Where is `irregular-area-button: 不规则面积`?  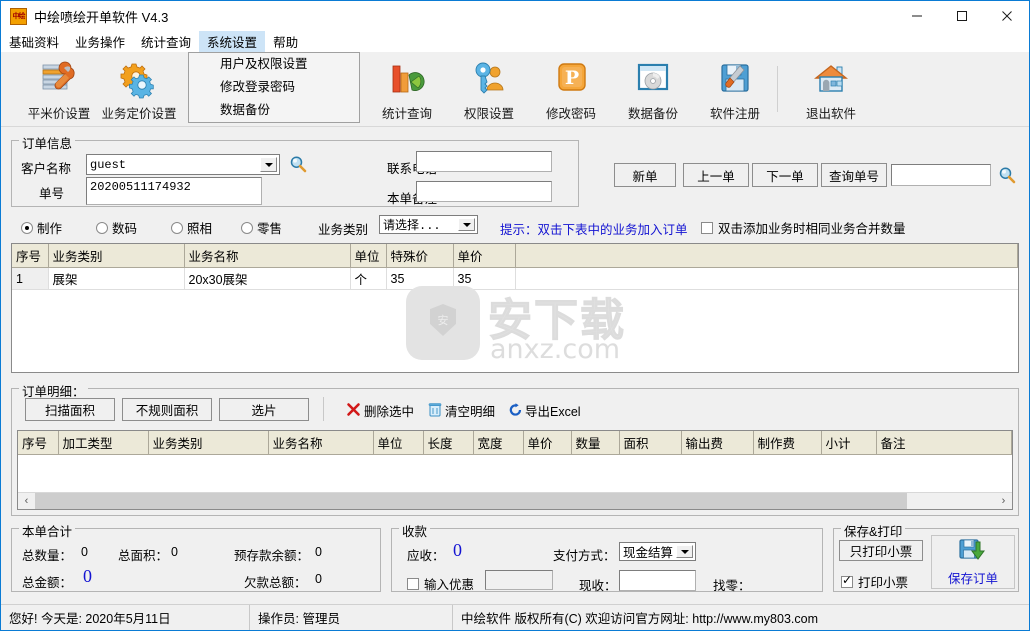 irregular-area-button: 不规则面积 is located at coordinates (167, 409).